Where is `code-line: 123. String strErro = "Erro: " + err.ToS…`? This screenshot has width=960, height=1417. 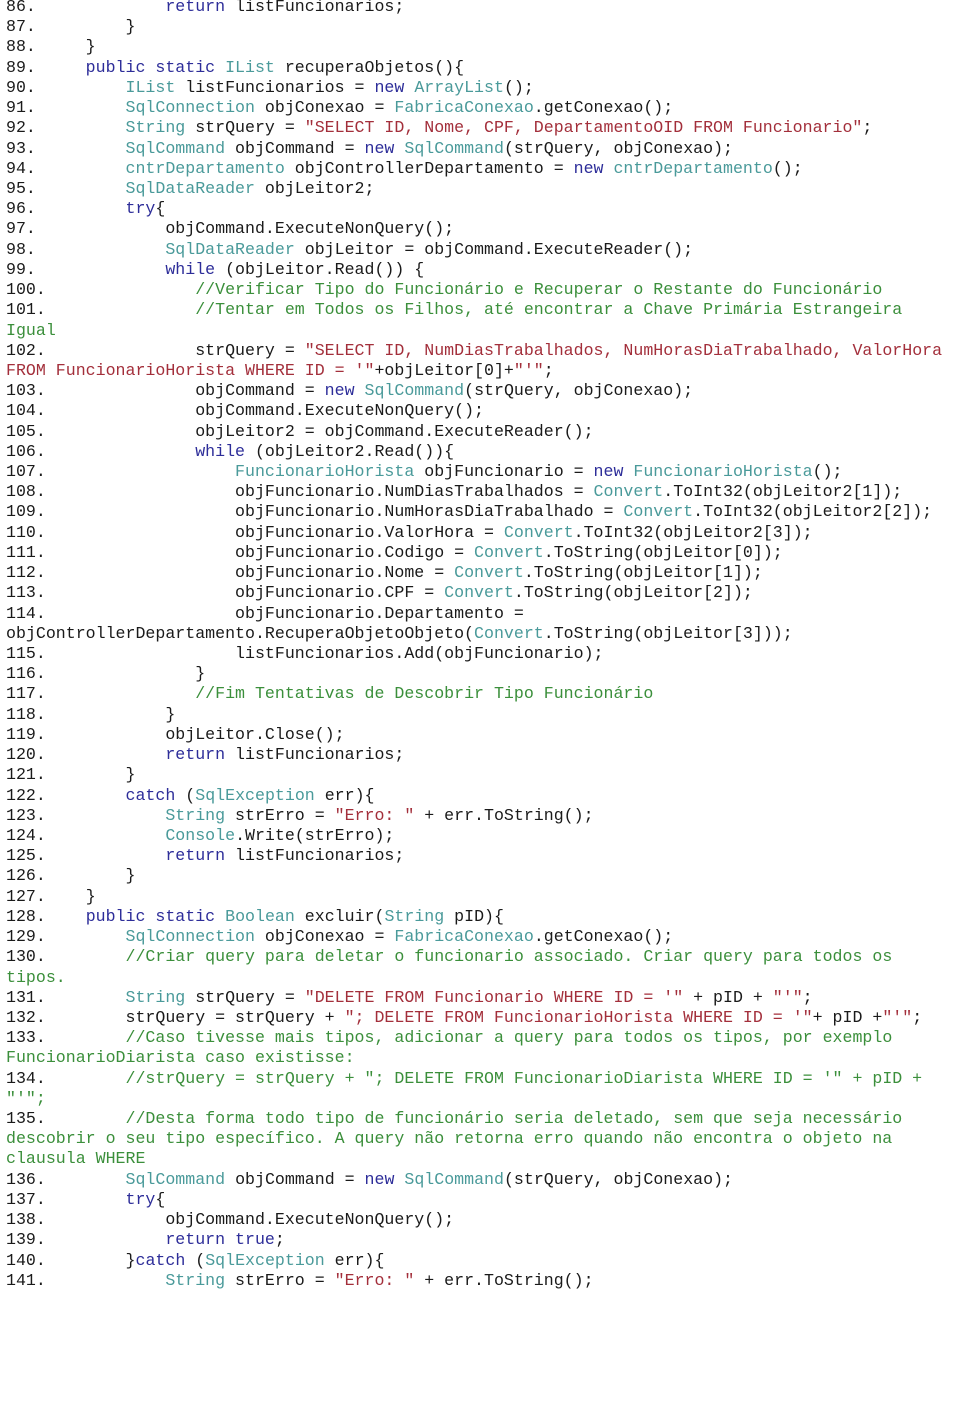
code-line: 123. String strErro = "Erro: " + err.ToS… is located at coordinates (482, 816).